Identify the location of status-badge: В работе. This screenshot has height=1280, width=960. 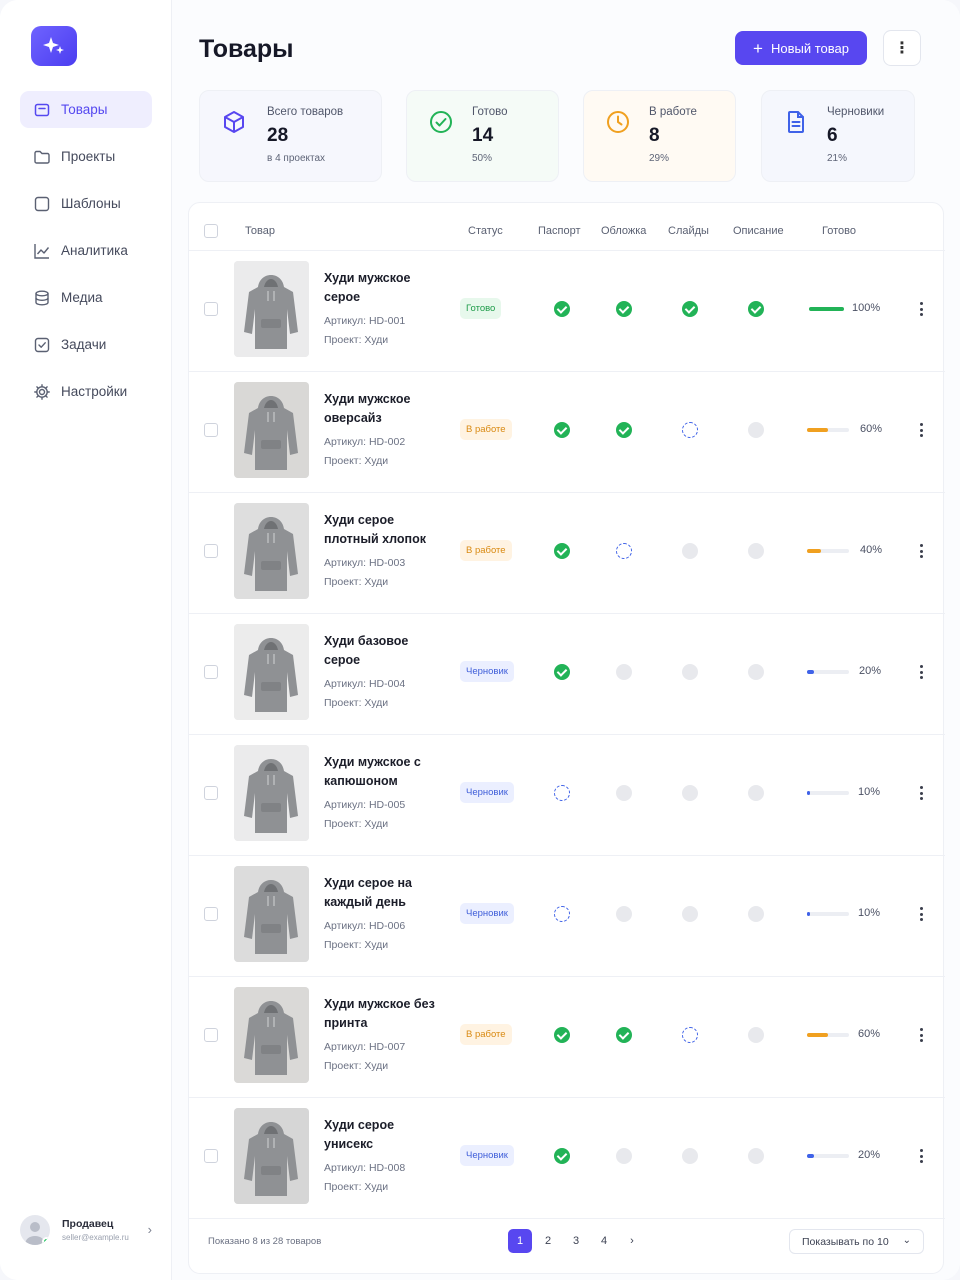
(486, 550).